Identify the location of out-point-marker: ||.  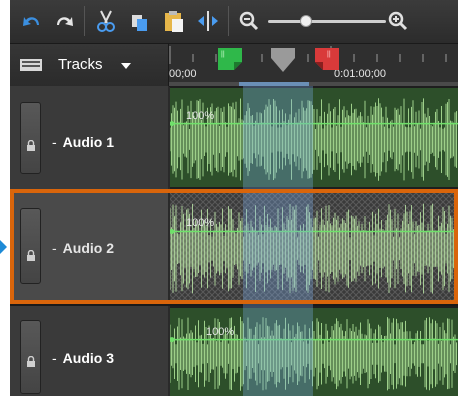
(326, 62).